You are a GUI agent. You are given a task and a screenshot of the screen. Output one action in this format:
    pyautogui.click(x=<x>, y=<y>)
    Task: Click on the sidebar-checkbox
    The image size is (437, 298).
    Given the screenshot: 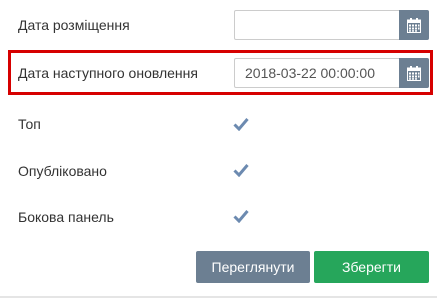 What is the action you would take?
    pyautogui.click(x=241, y=216)
    